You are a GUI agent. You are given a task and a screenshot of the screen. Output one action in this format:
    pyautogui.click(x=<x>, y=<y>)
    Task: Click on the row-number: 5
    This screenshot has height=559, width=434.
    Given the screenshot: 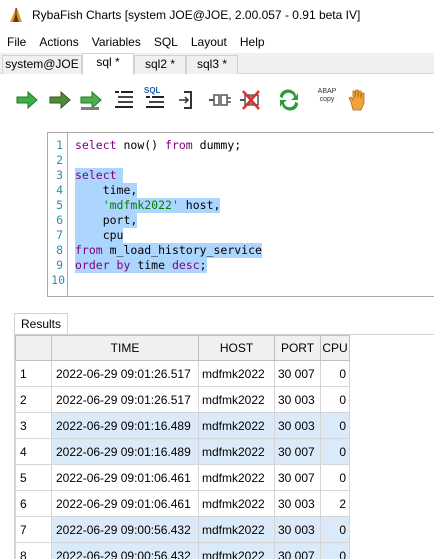 What is the action you would take?
    pyautogui.click(x=33, y=477)
    